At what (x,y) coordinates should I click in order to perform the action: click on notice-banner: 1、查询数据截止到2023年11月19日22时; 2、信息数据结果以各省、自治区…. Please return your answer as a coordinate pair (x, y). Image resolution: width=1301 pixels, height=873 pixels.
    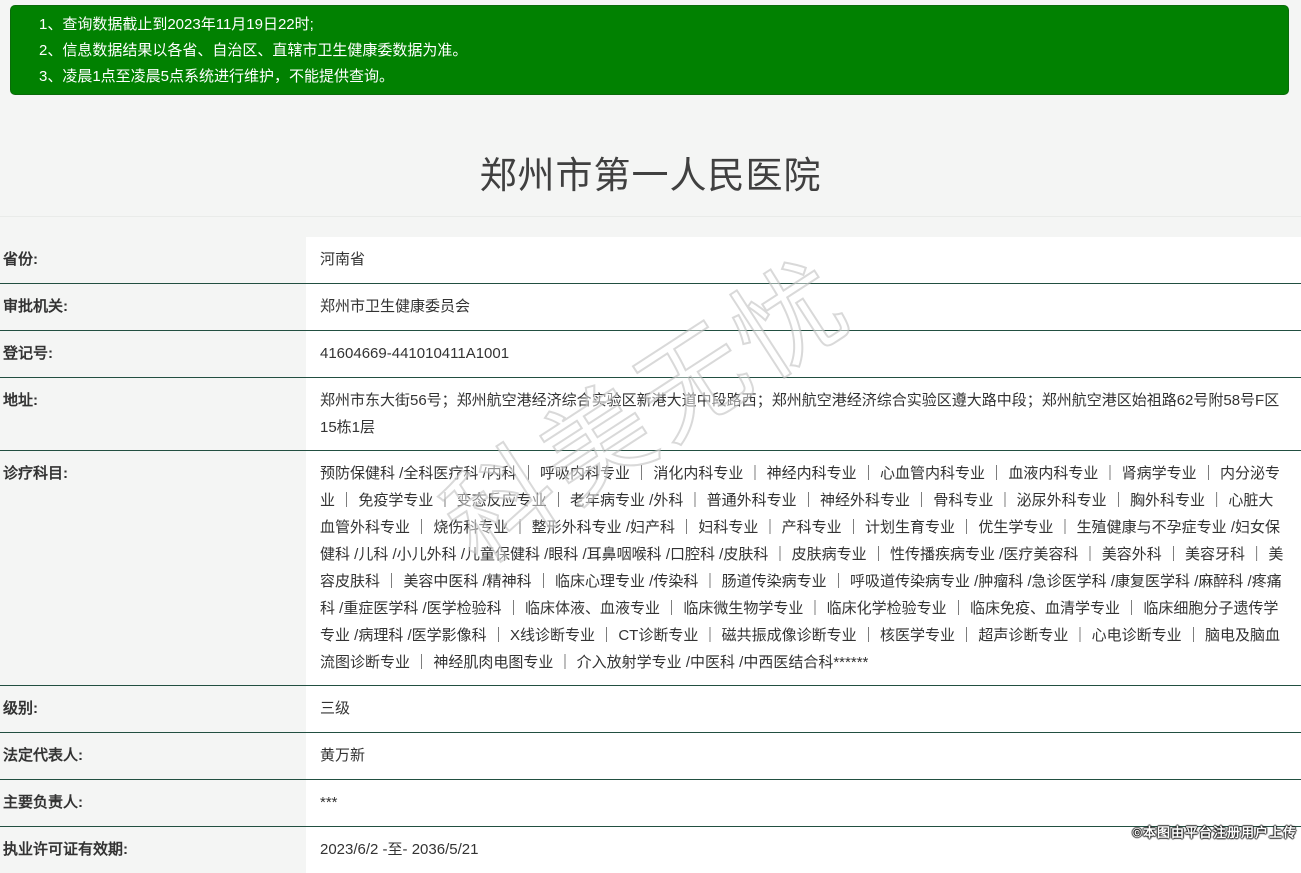
    Looking at the image, I should click on (649, 50).